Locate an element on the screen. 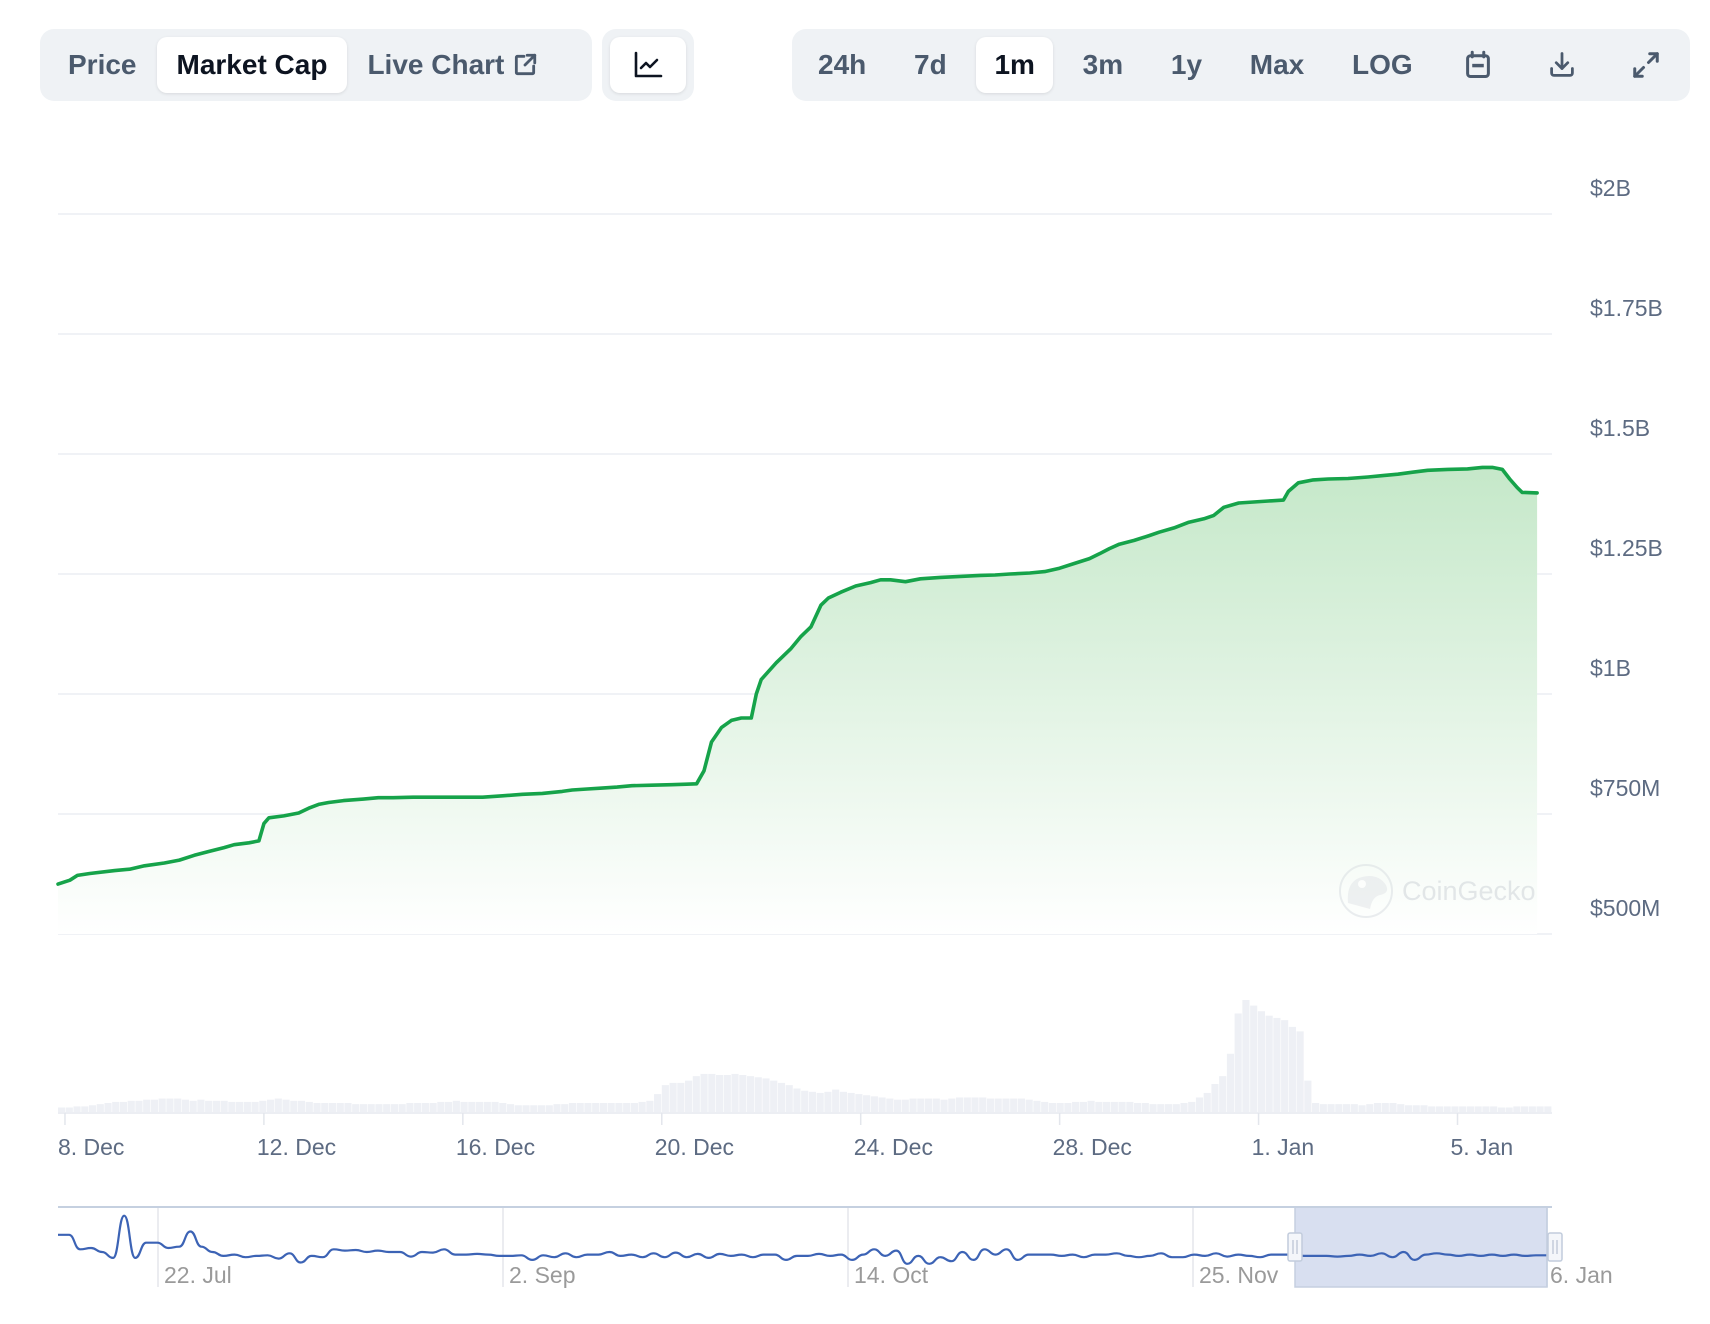 The image size is (1710, 1324). x-tick-label: 5. Jan is located at coordinates (1482, 1147).